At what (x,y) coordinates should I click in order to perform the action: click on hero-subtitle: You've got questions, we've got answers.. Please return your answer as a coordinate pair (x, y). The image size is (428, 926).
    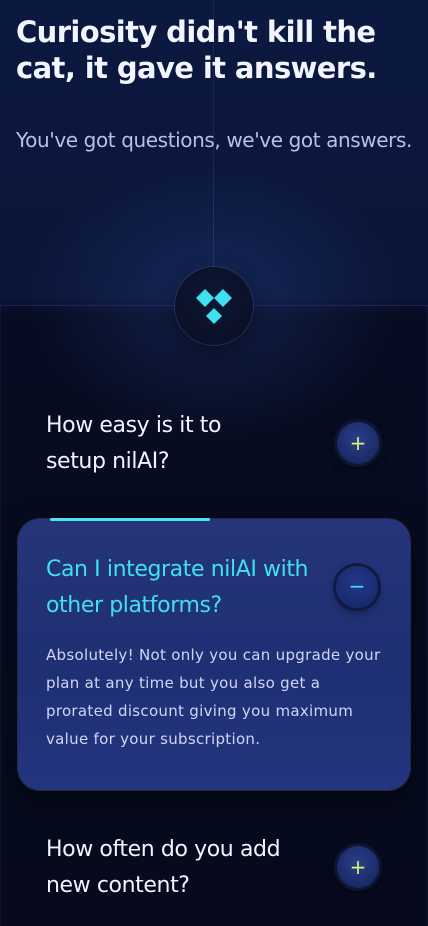
    Looking at the image, I should click on (214, 140).